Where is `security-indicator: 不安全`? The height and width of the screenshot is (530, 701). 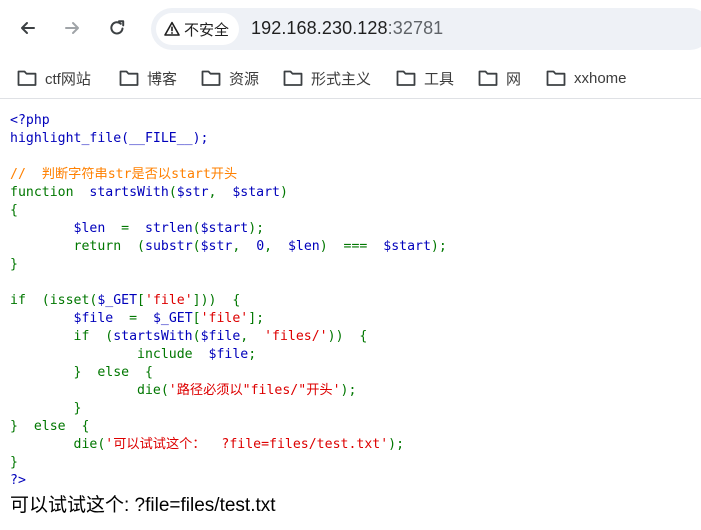 security-indicator: 不安全 is located at coordinates (198, 29).